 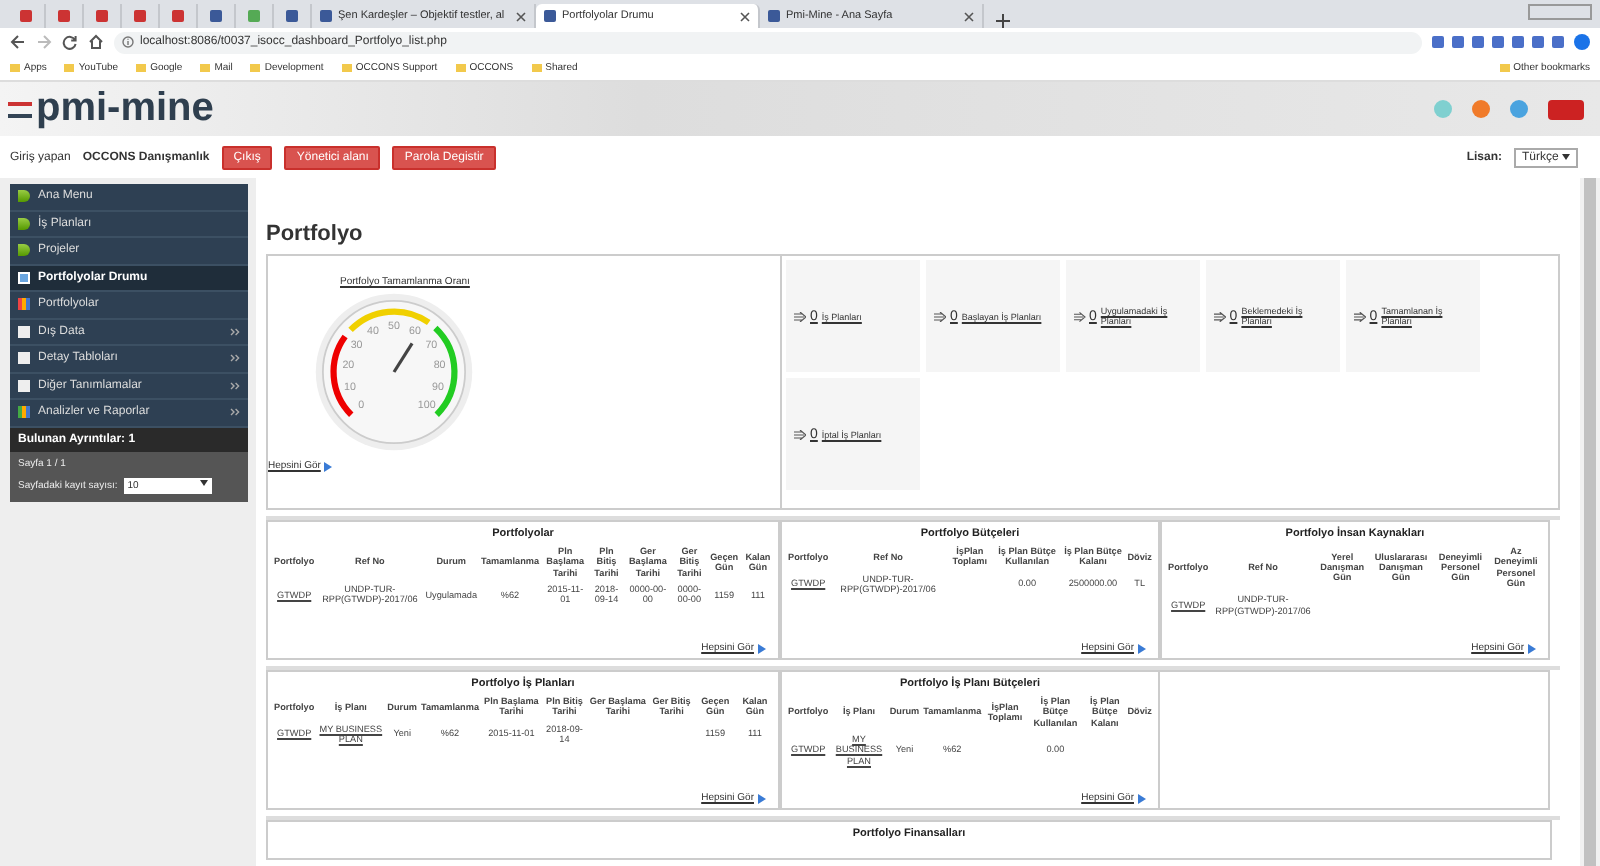 What do you see at coordinates (394, 362) in the screenshot?
I see `gauge-band-drawing` at bounding box center [394, 362].